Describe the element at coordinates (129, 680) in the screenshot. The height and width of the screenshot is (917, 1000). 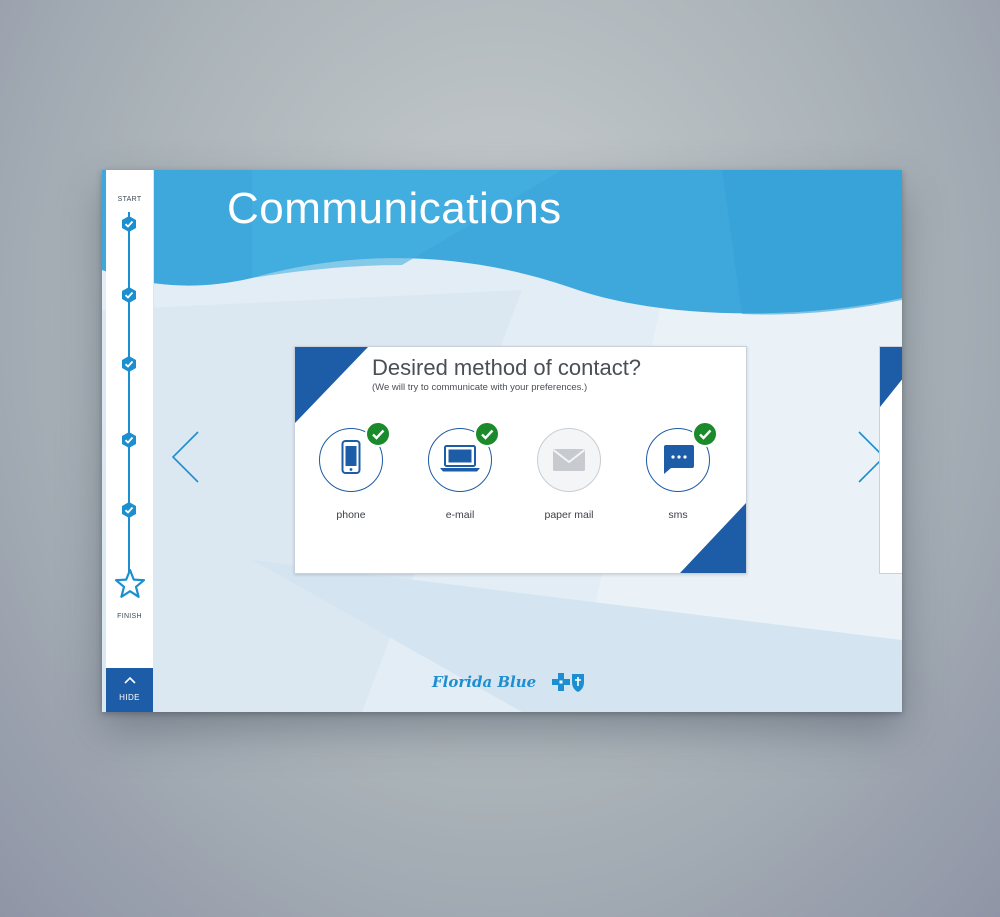
I see `chevron-up-icon` at that location.